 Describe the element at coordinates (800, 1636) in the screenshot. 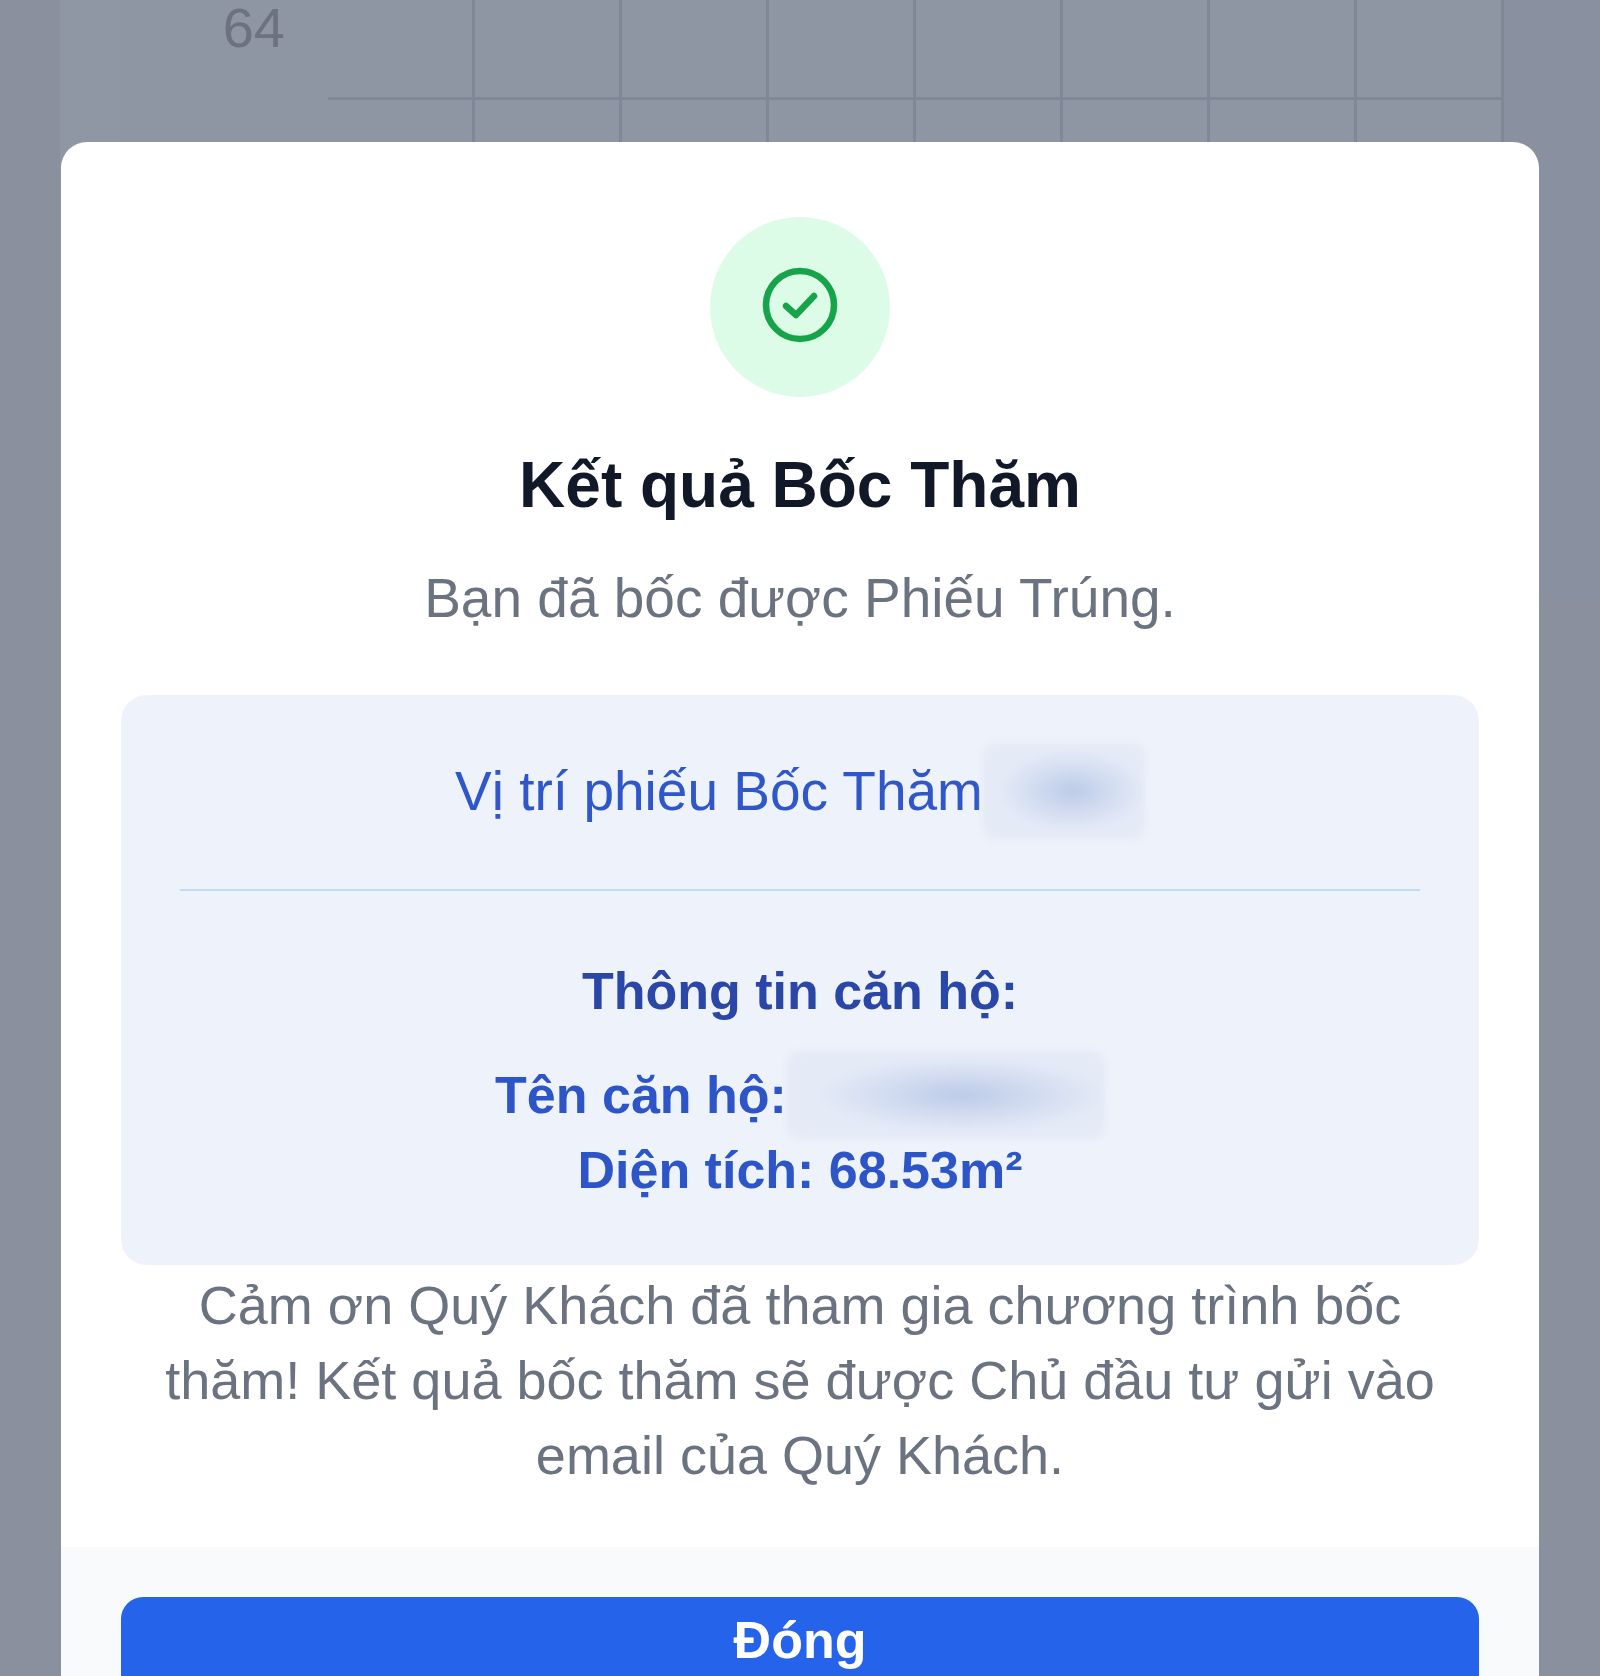

I see `close-button: Đóng` at that location.